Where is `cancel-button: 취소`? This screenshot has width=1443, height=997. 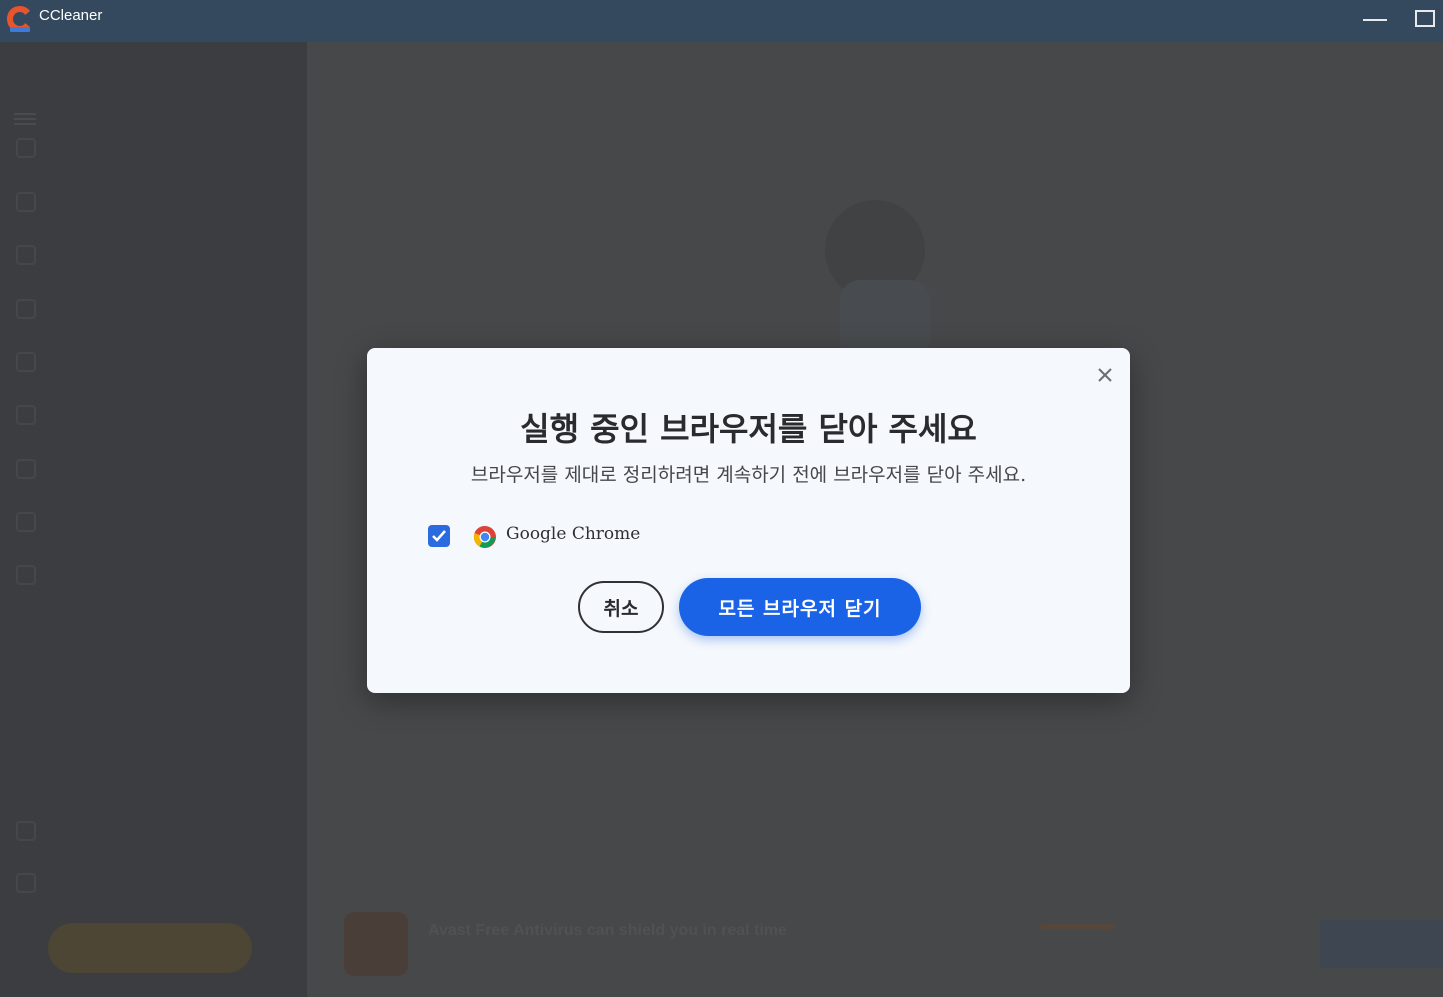
cancel-button: 취소 is located at coordinates (621, 607).